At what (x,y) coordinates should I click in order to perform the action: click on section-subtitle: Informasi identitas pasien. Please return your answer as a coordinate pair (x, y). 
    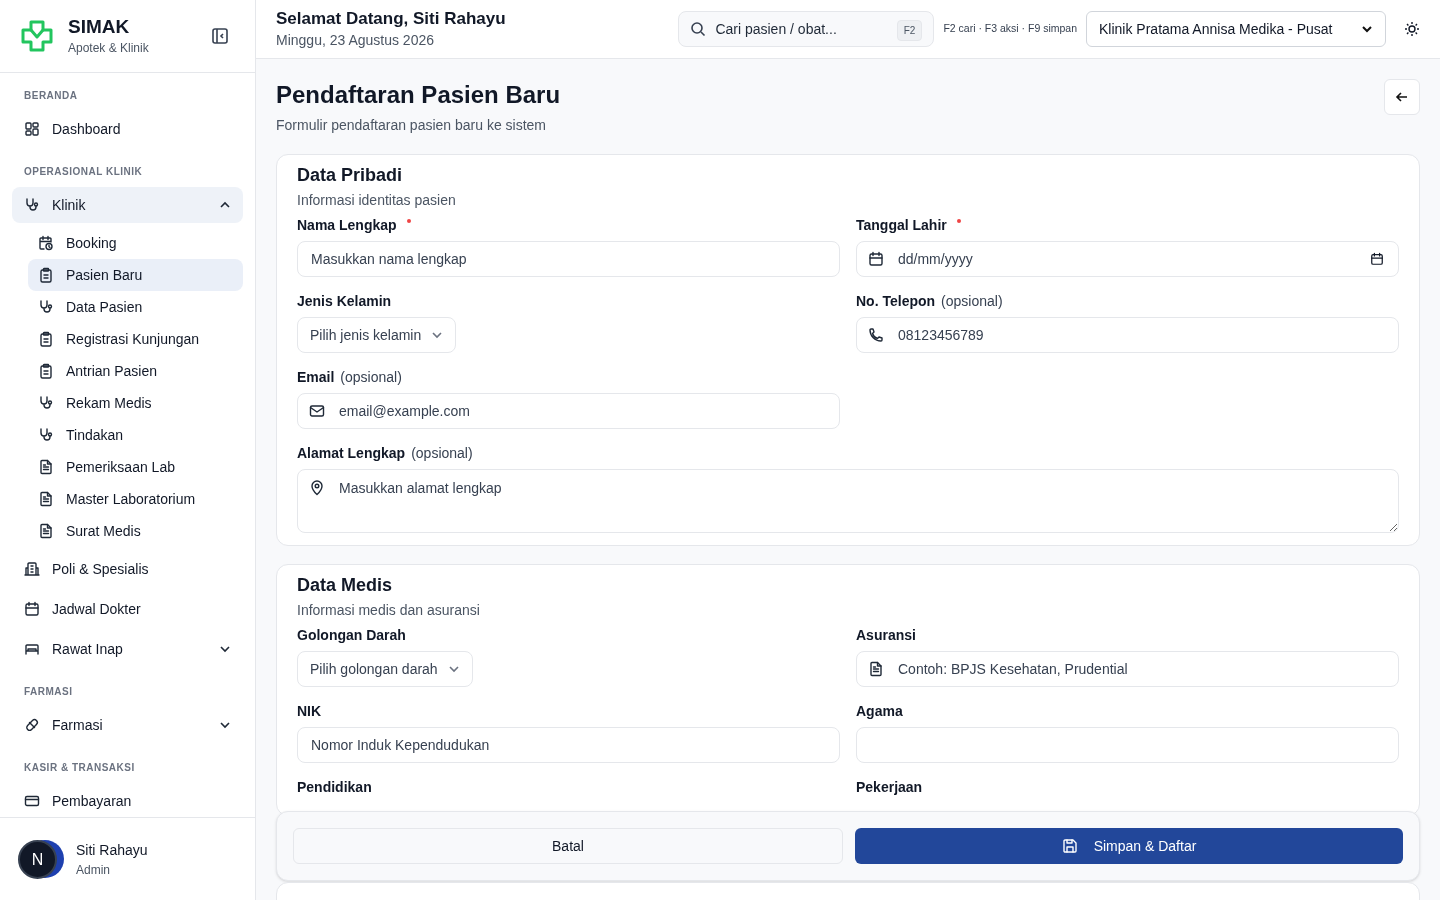
    Looking at the image, I should click on (377, 200).